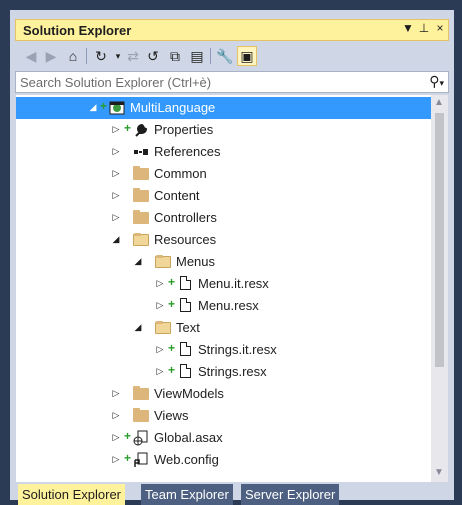 This screenshot has width=462, height=505. What do you see at coordinates (247, 56) in the screenshot?
I see `preview-icon: ▣` at bounding box center [247, 56].